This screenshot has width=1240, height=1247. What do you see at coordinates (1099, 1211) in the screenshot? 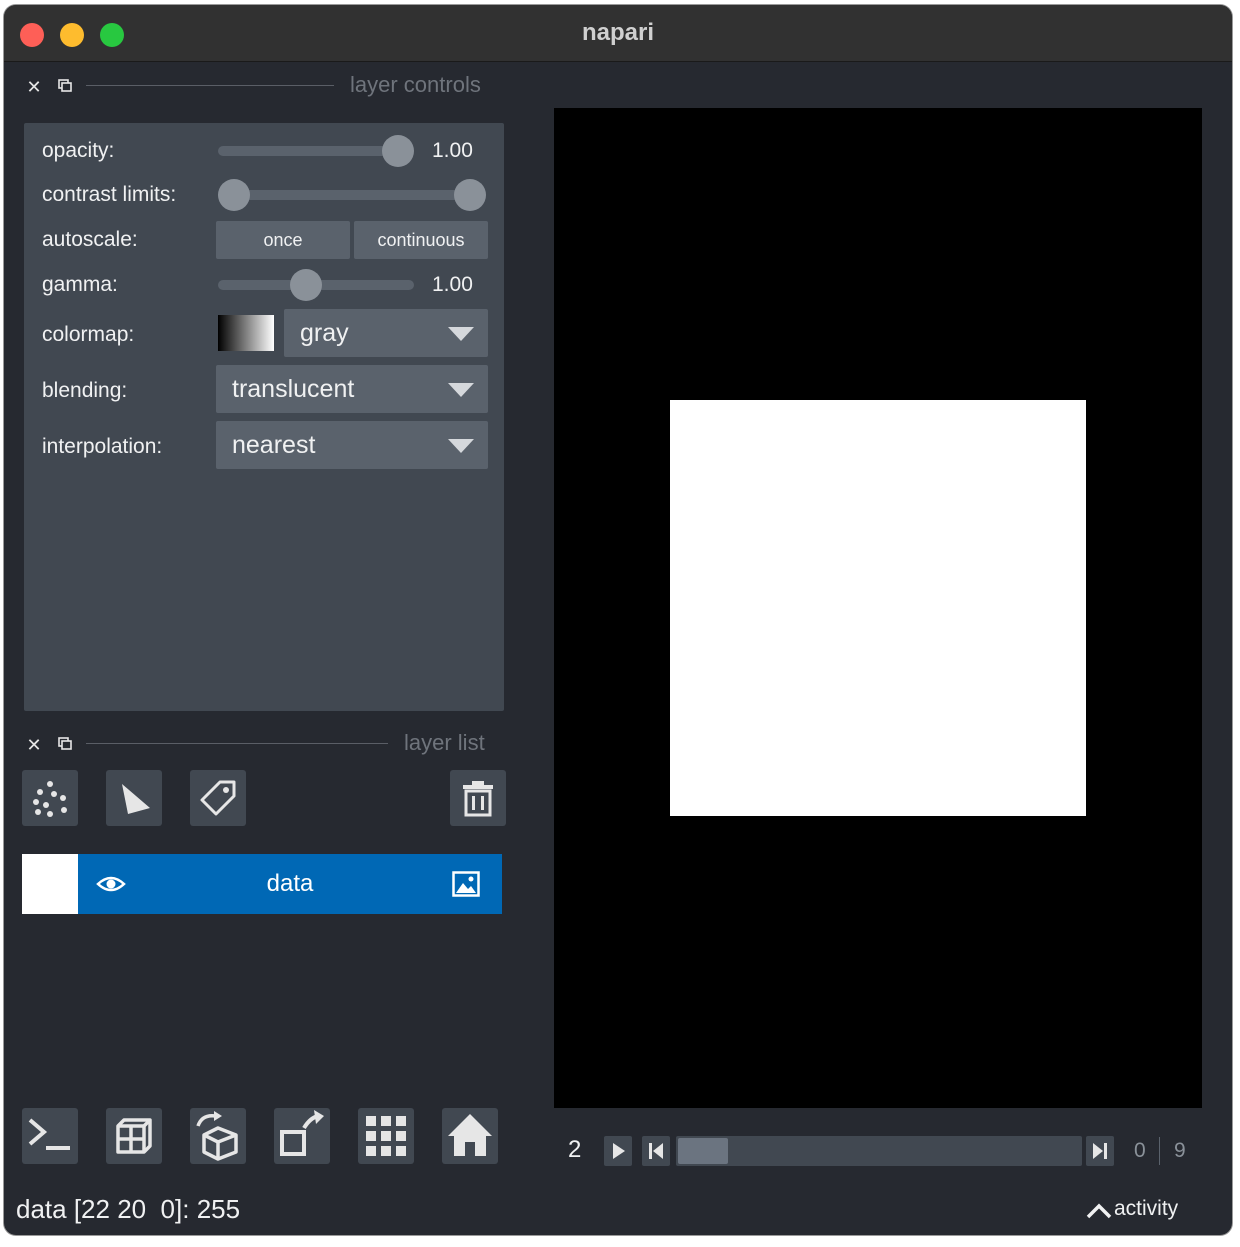
I see `chevron-up-icon` at bounding box center [1099, 1211].